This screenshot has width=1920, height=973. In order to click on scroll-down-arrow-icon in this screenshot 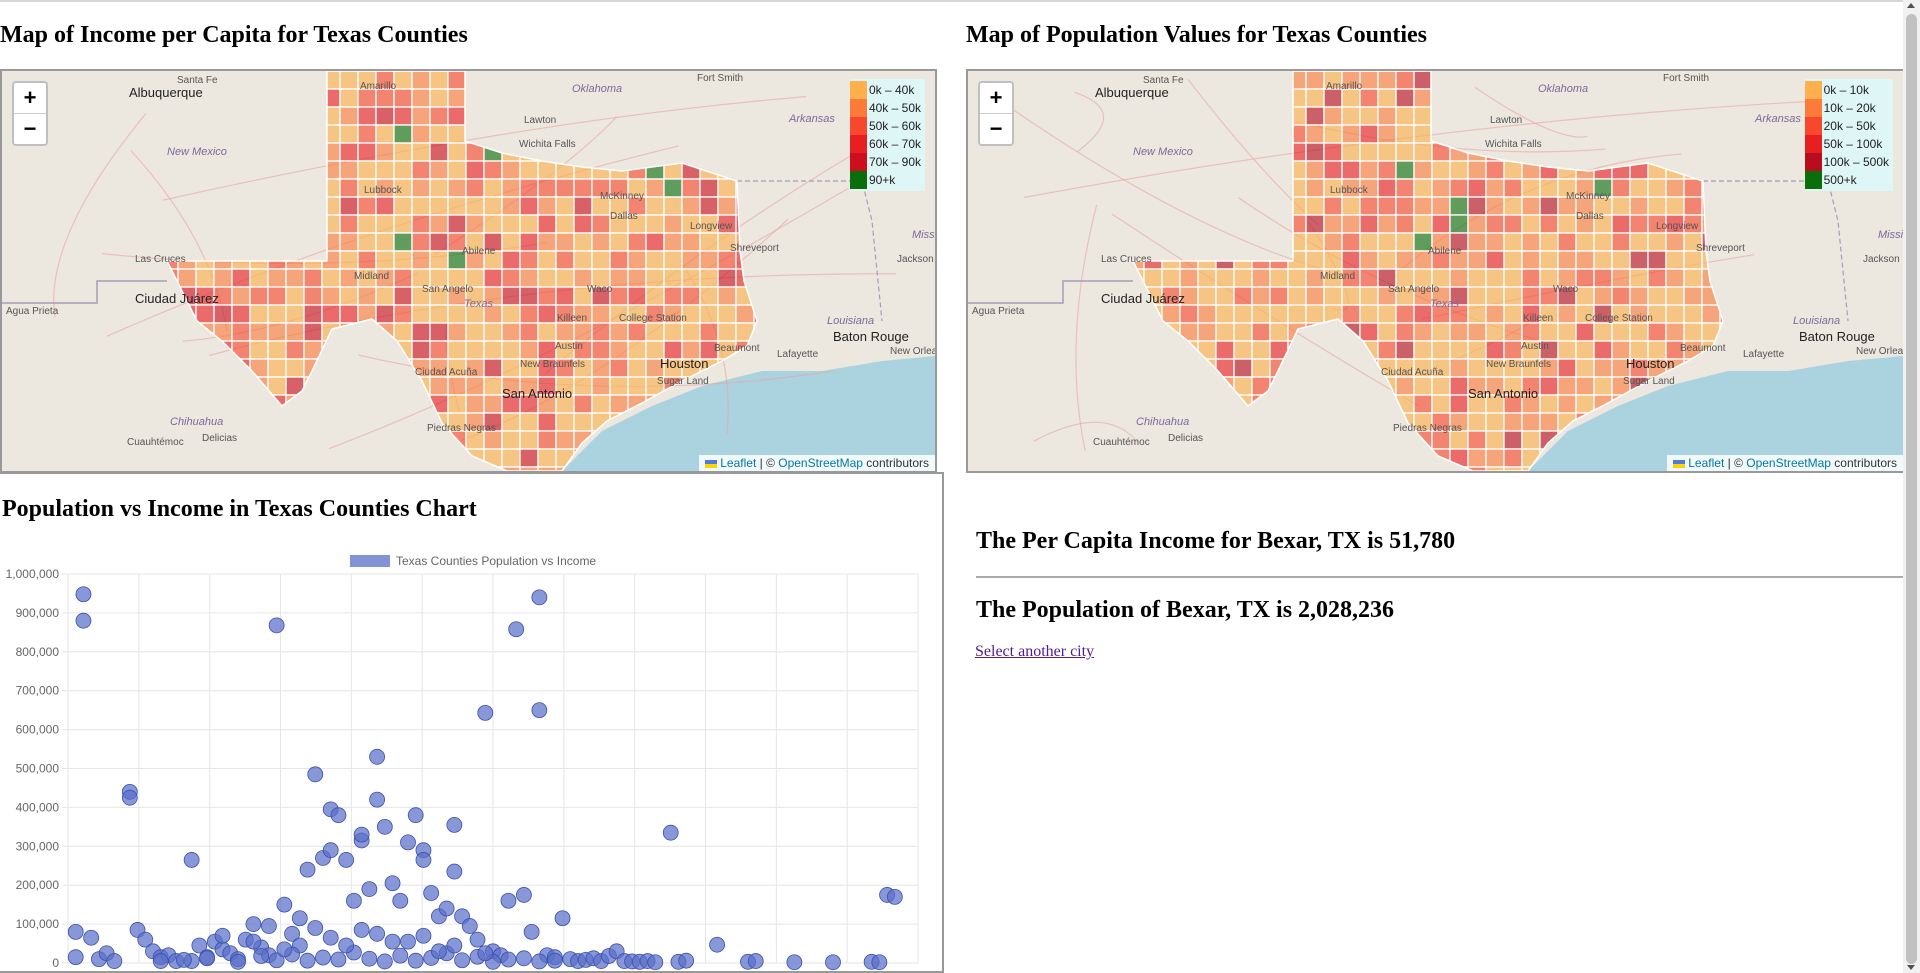, I will do `click(1911, 967)`.